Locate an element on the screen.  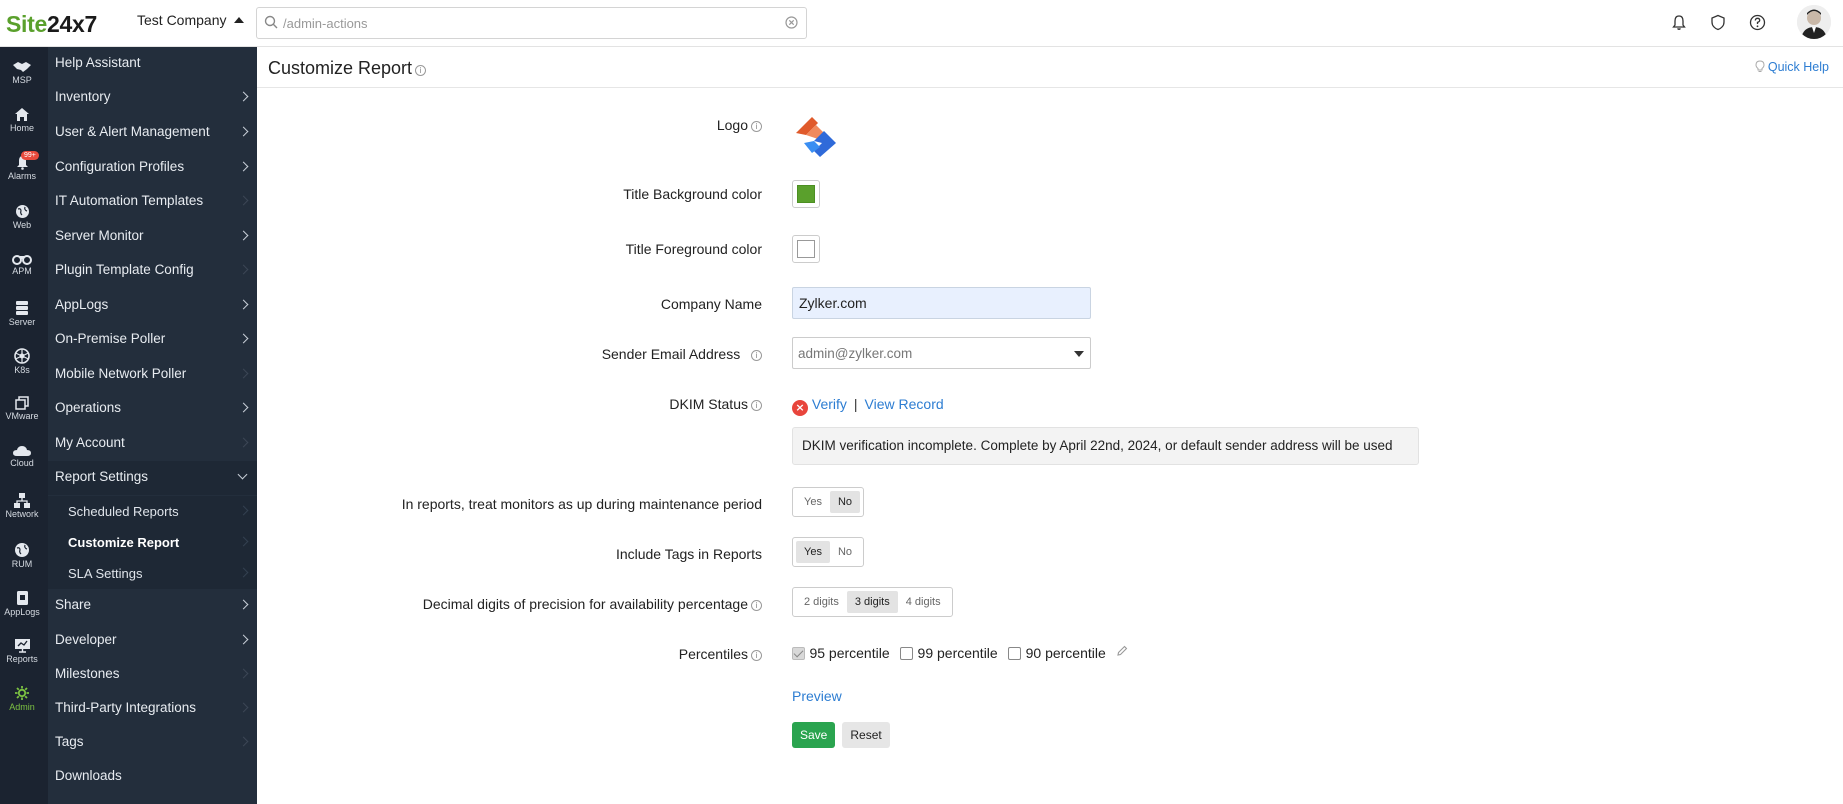
menu-item-it-automation-templates: IT Automation Templates is located at coordinates (152, 202).